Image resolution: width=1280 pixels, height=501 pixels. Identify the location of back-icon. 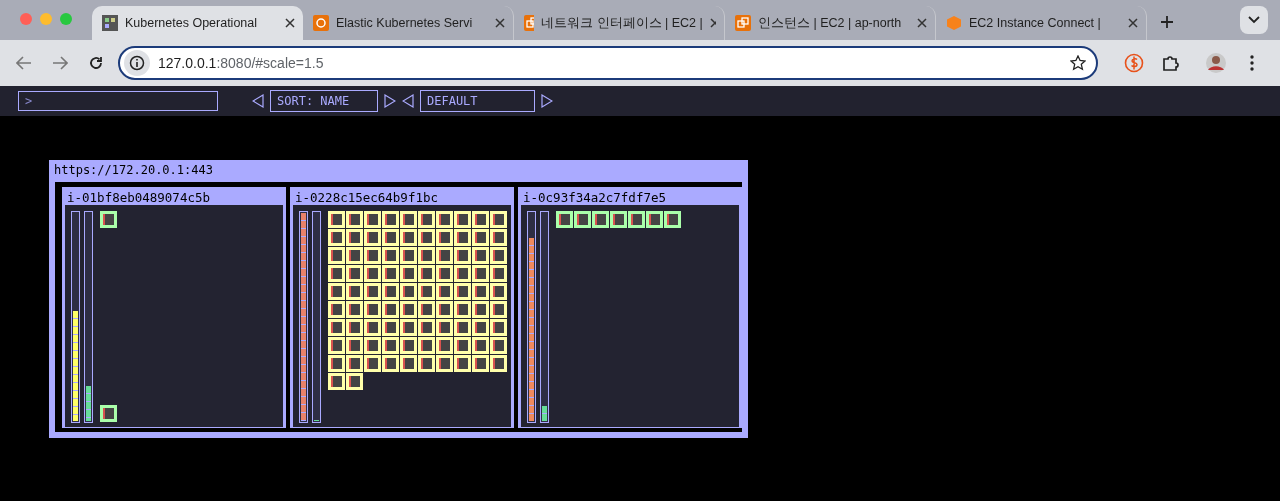
(24, 63).